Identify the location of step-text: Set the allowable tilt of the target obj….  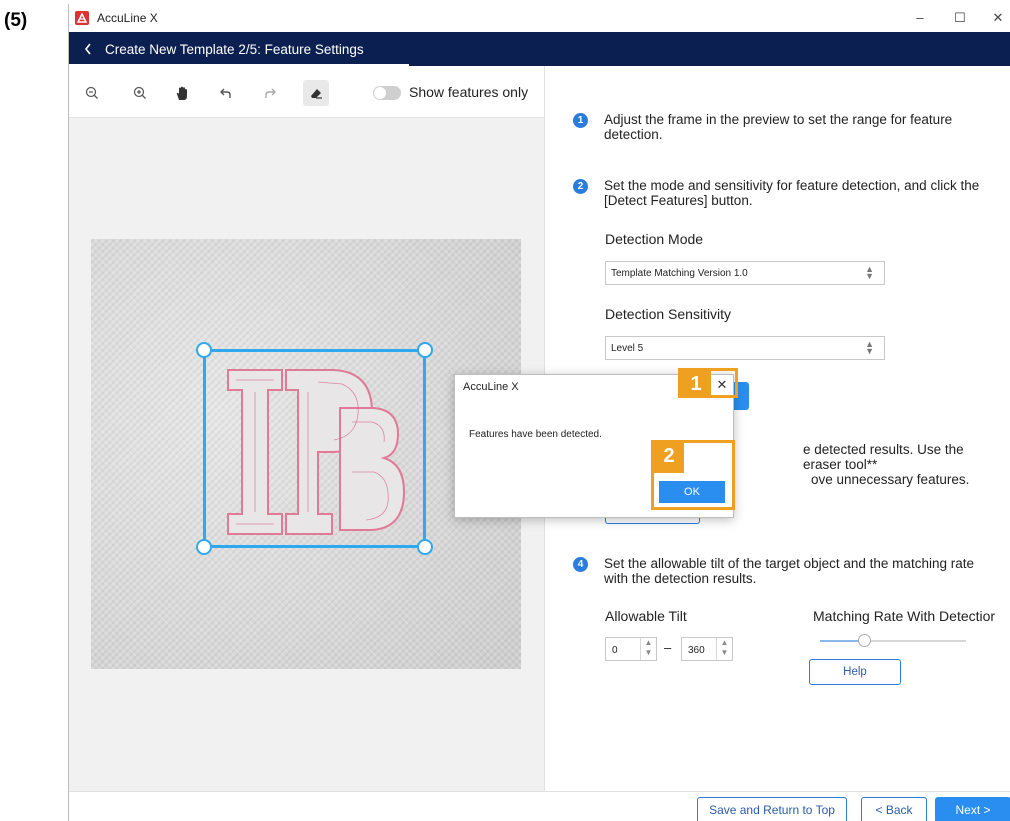
(789, 571).